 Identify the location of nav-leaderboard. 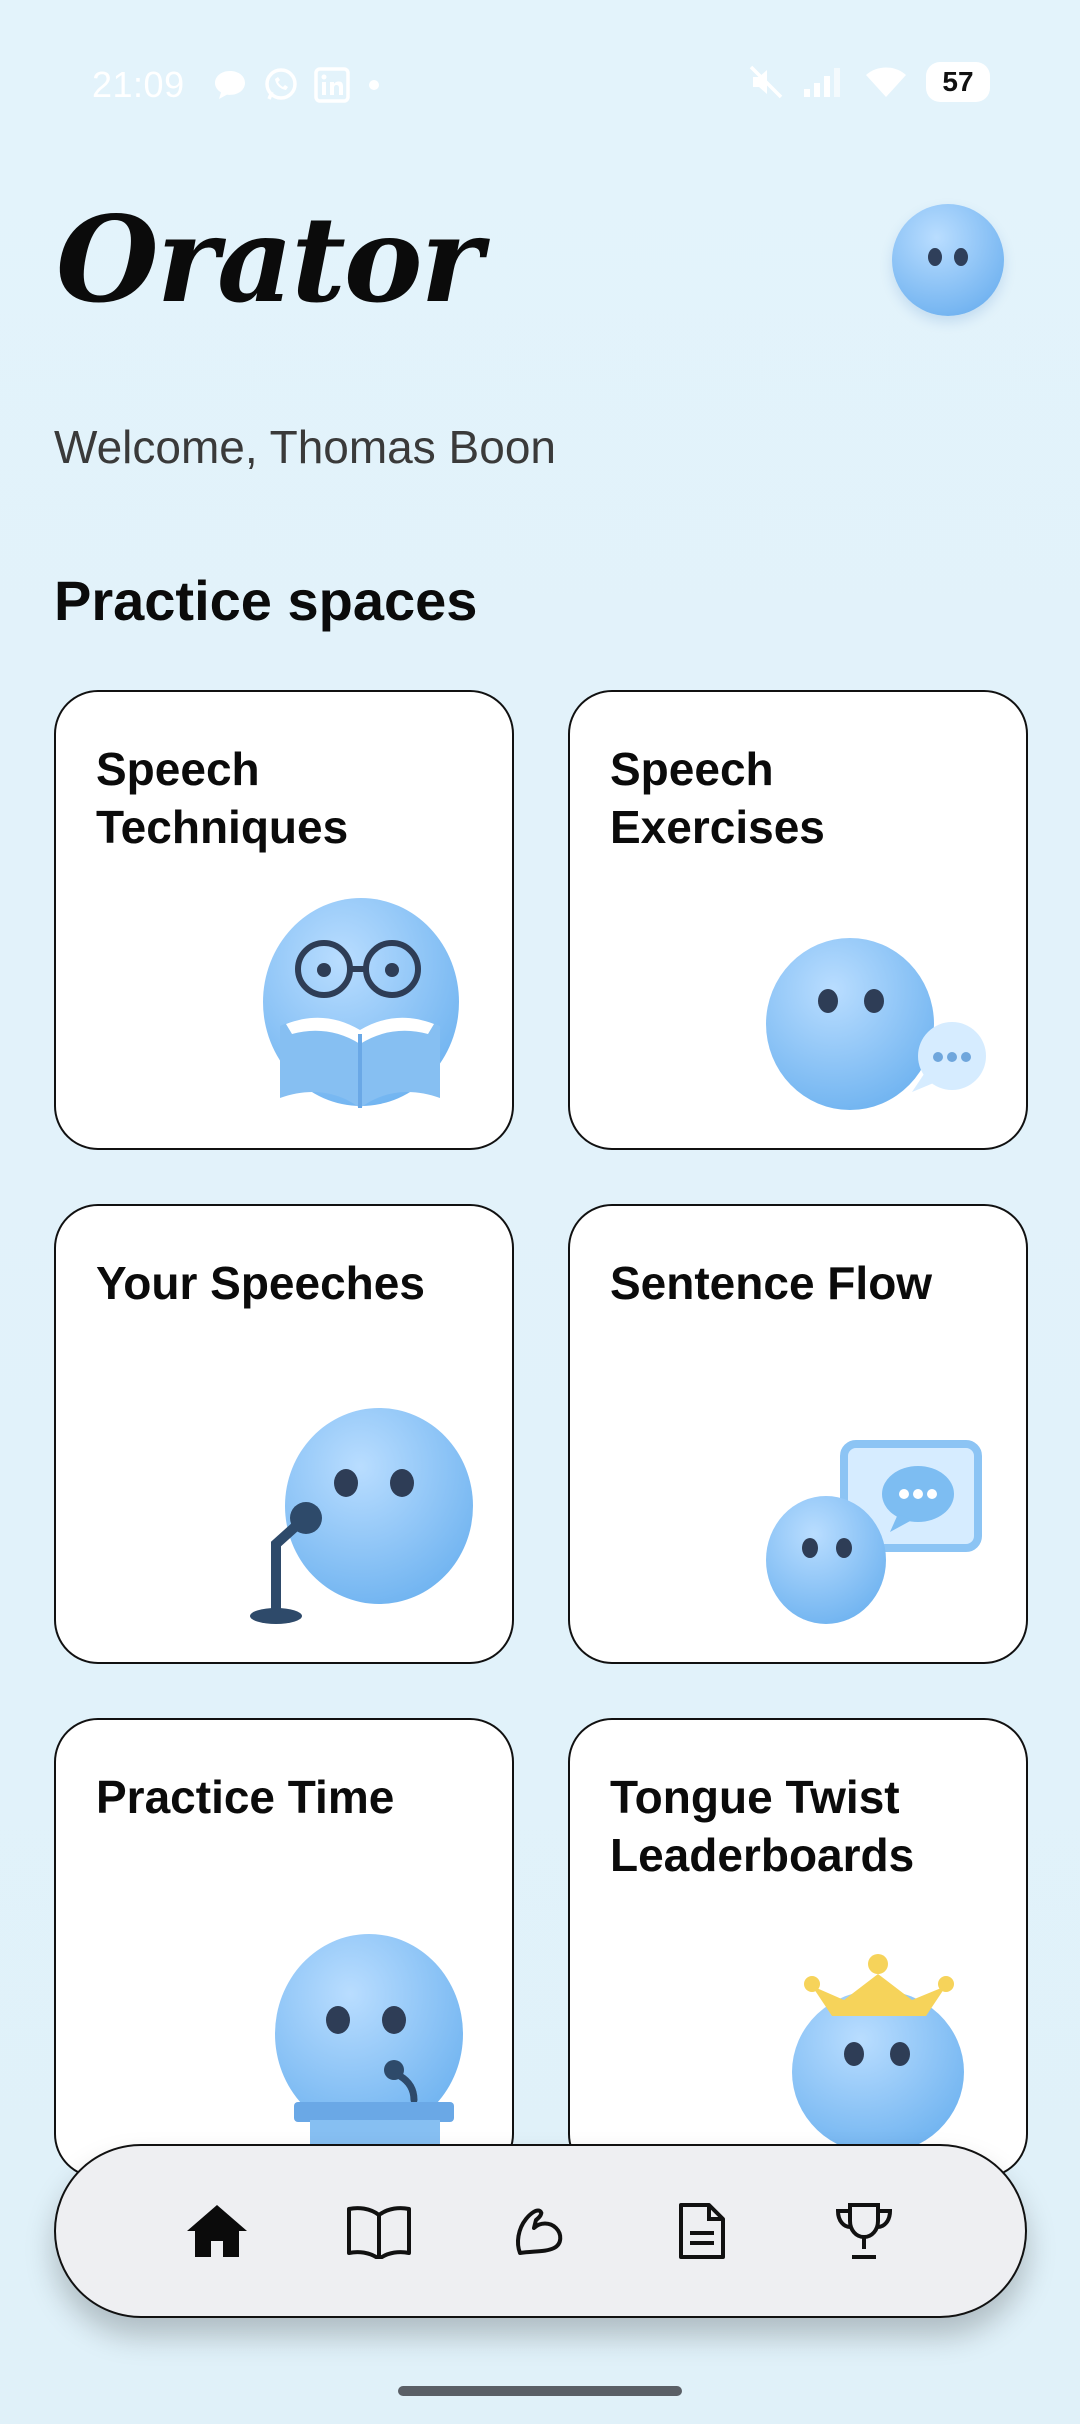
(864, 2231).